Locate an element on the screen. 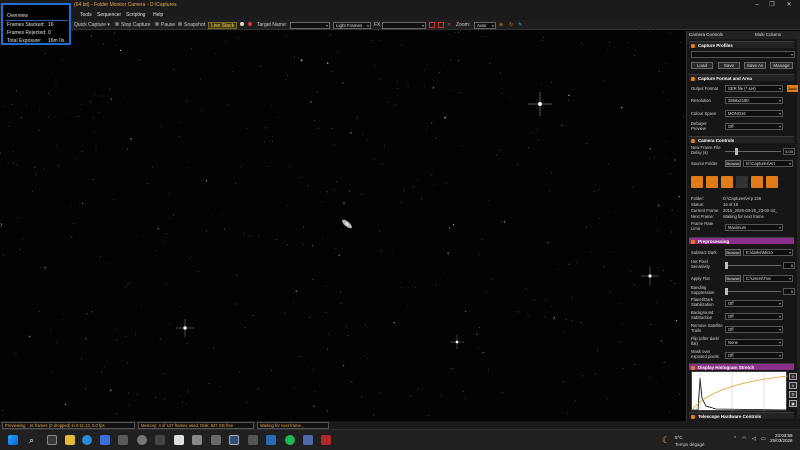 The height and width of the screenshot is (450, 800). banding-slider is located at coordinates (753, 291).